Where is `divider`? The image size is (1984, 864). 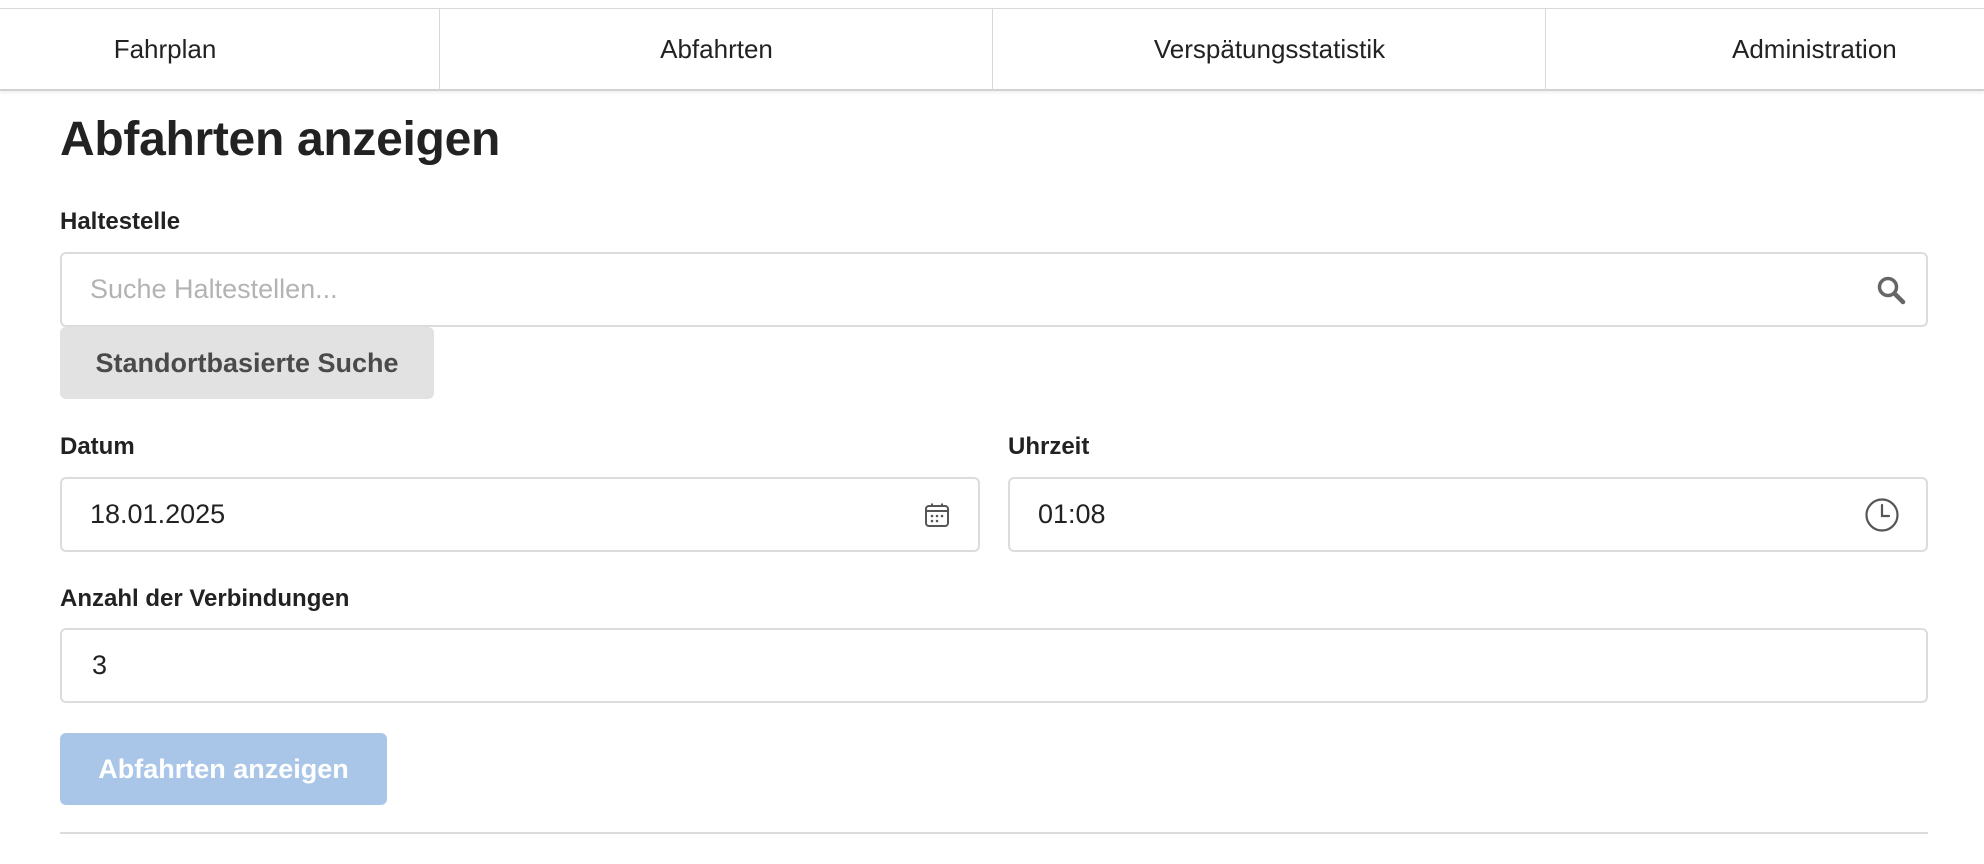 divider is located at coordinates (994, 833).